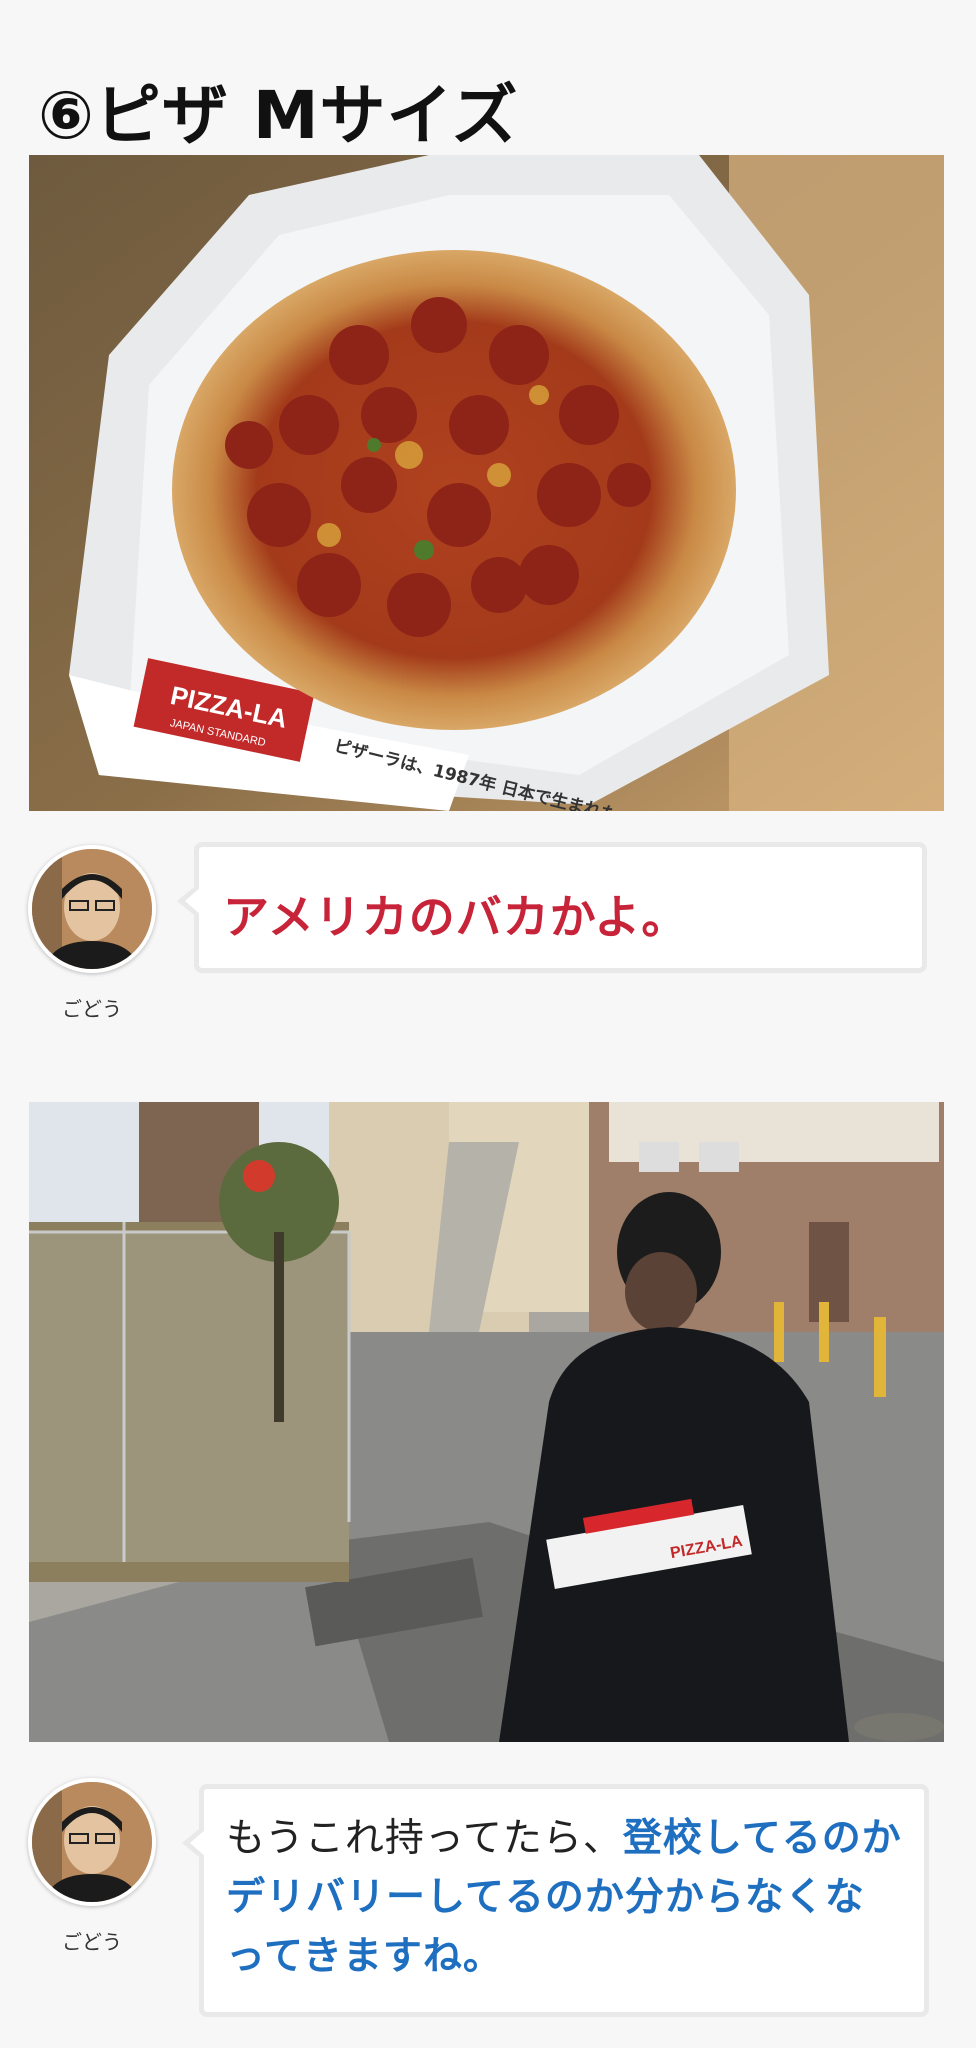 This screenshot has width=976, height=2048. Describe the element at coordinates (565, 1897) in the screenshot. I see `comment-text: もうこれ持ってたら、登校してるのかデリバリーしてるのか分からなくなってきますね。` at that location.